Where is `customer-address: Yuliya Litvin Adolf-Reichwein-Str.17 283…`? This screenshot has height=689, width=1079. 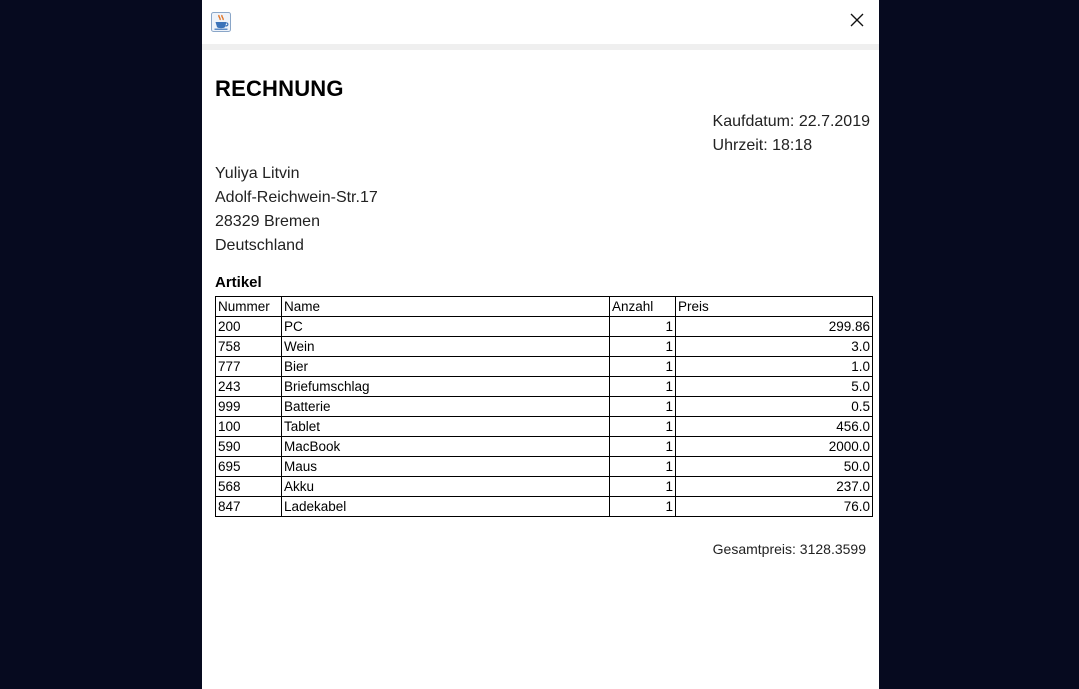 customer-address: Yuliya Litvin Adolf-Reichwein-Str.17 283… is located at coordinates (296, 210).